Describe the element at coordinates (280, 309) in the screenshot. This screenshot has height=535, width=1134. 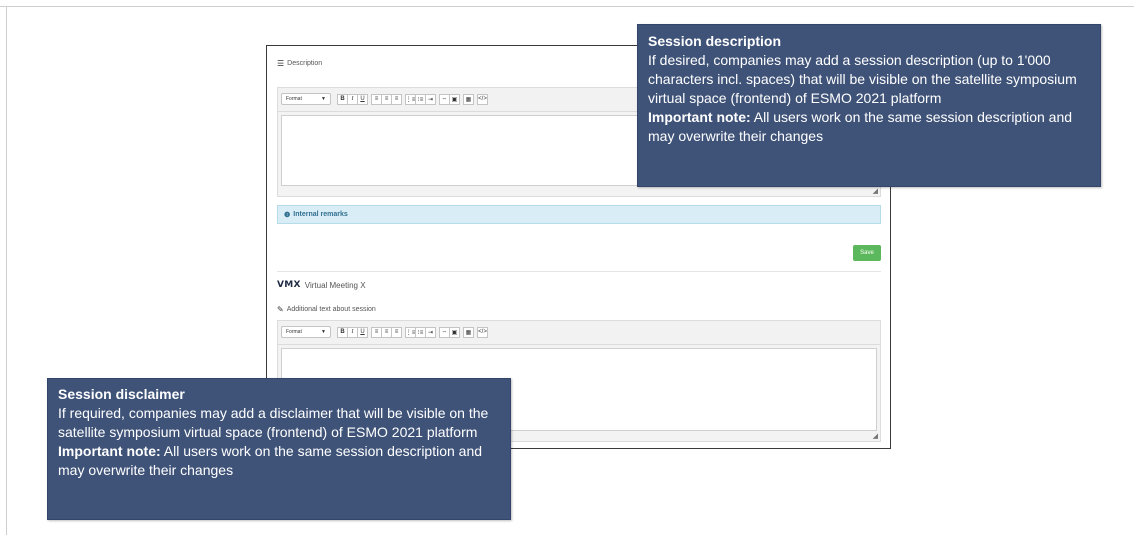
I see `edit-icon: ✎` at that location.